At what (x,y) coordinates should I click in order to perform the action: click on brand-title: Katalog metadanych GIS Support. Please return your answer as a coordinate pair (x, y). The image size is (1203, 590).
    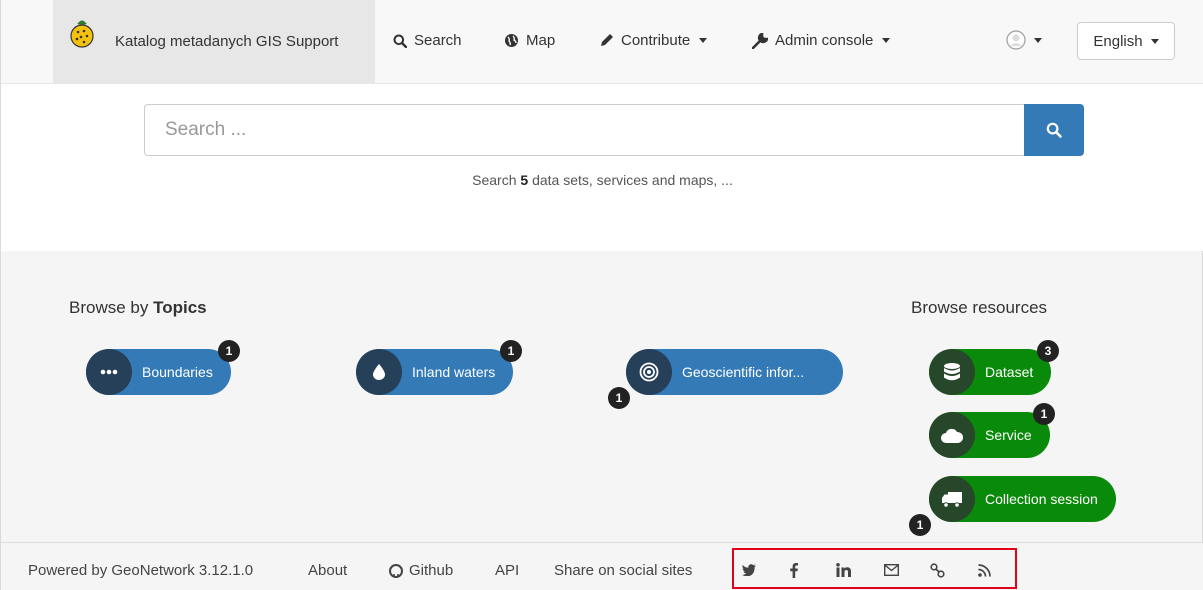
    Looking at the image, I should click on (227, 41).